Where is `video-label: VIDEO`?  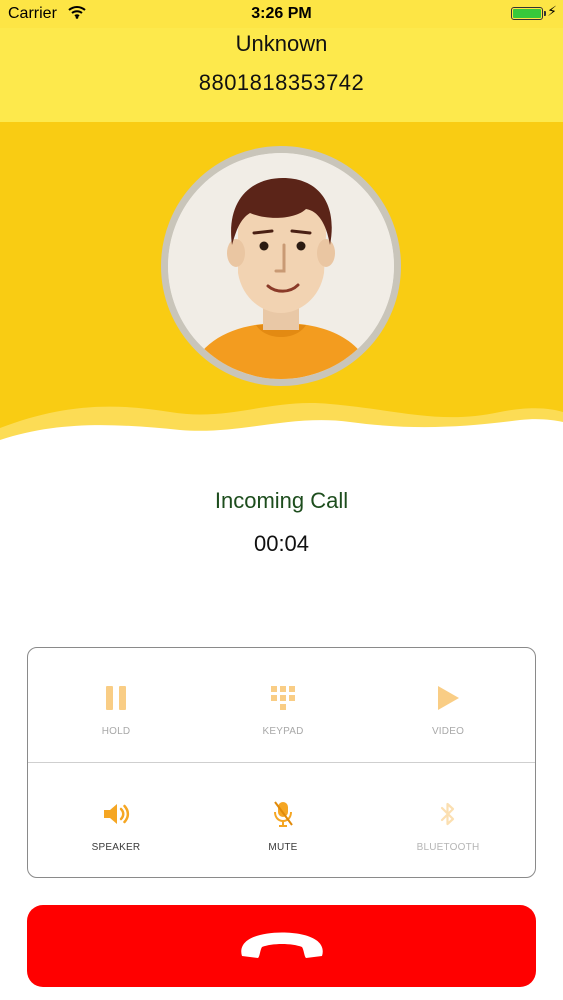 video-label: VIDEO is located at coordinates (448, 731).